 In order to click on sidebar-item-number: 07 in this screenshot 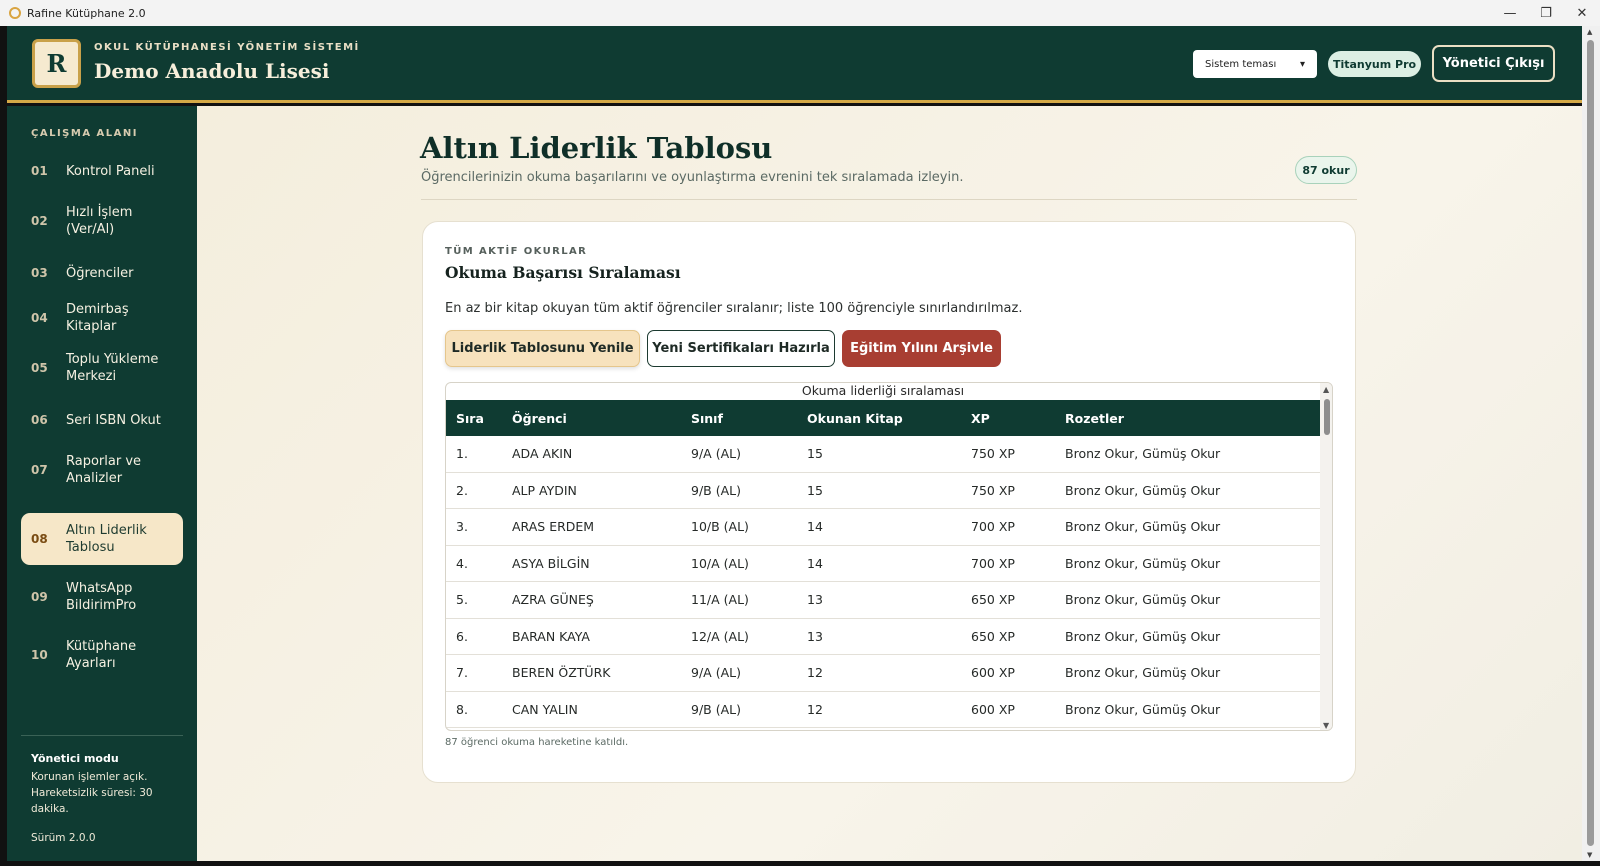, I will do `click(39, 470)`.